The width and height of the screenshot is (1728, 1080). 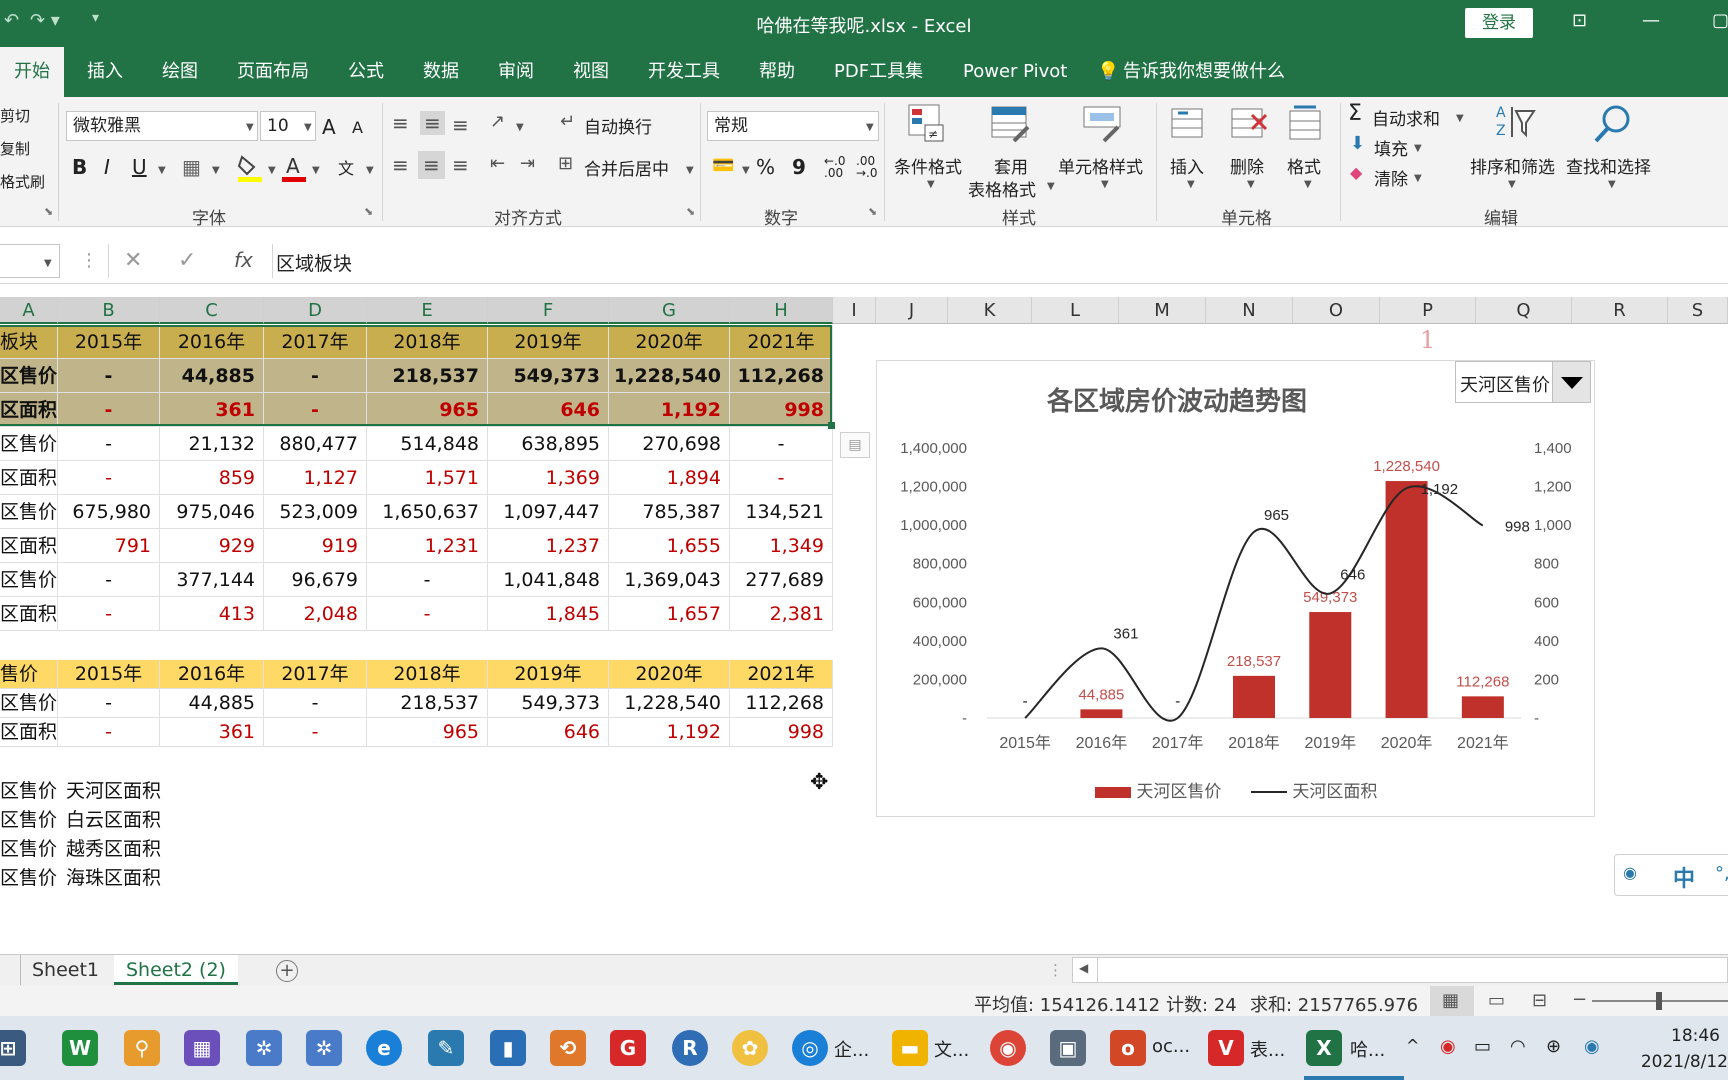 What do you see at coordinates (548, 444) in the screenshot?
I see `table-cell: 638,895` at bounding box center [548, 444].